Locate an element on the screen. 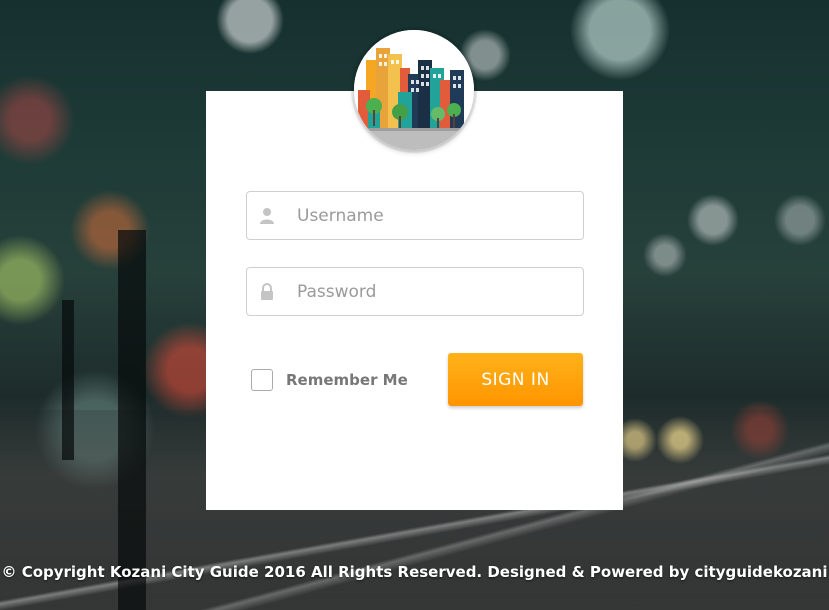 This screenshot has width=829, height=610. password-field is located at coordinates (415, 291).